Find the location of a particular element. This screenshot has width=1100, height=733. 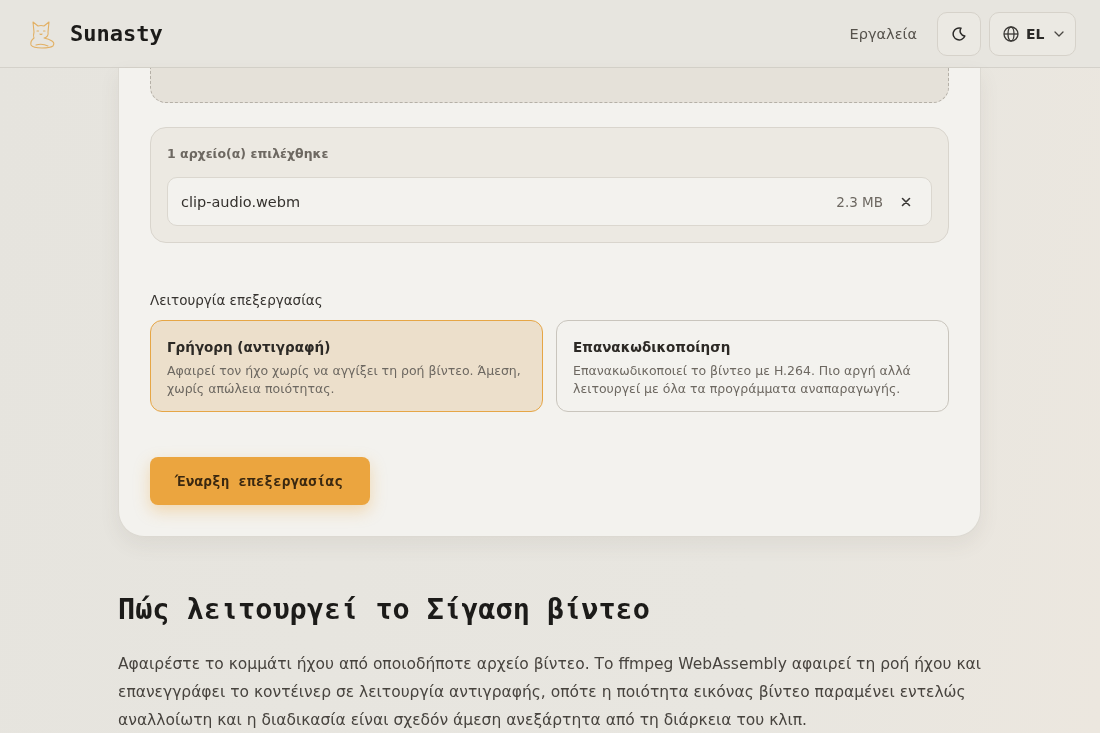

mode-description: Επανακωδικοποιεί το βίντεο με H.264. Πιο αργή αλλά λειτουργεί με όλα τα προγράμματα αναπαραγωγής. is located at coordinates (742, 380).